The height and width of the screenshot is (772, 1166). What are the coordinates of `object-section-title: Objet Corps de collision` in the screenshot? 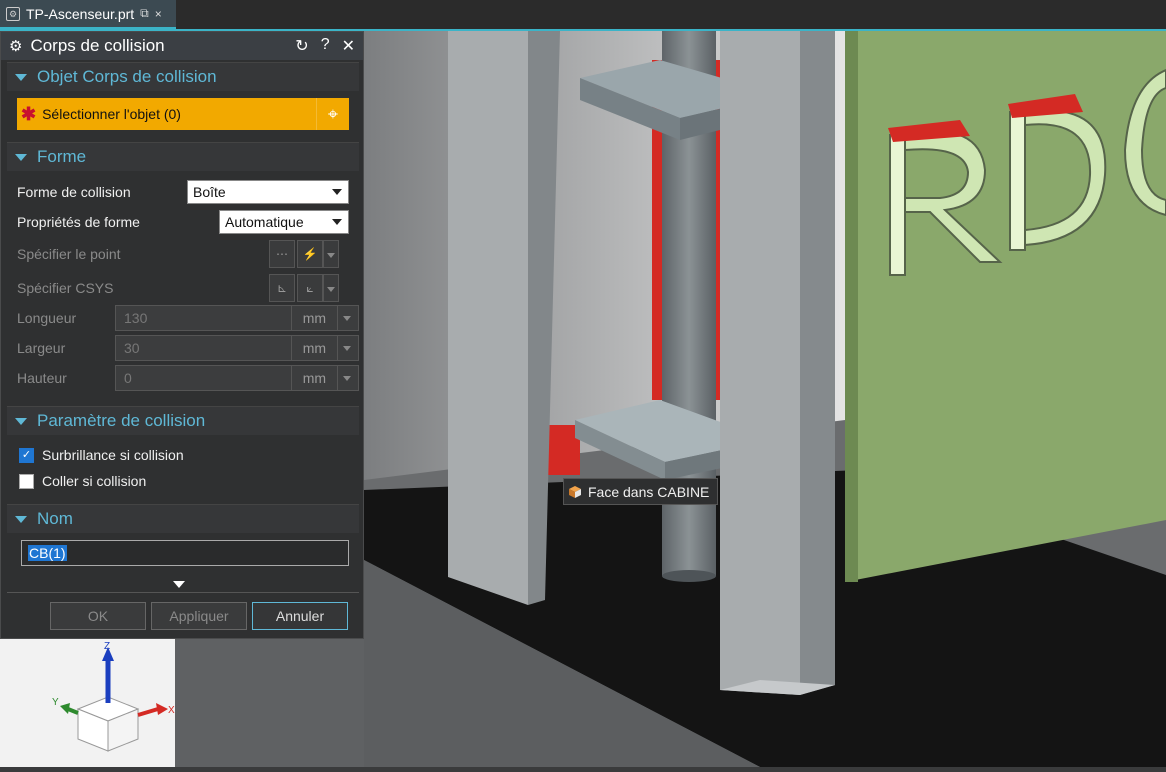 It's located at (127, 76).